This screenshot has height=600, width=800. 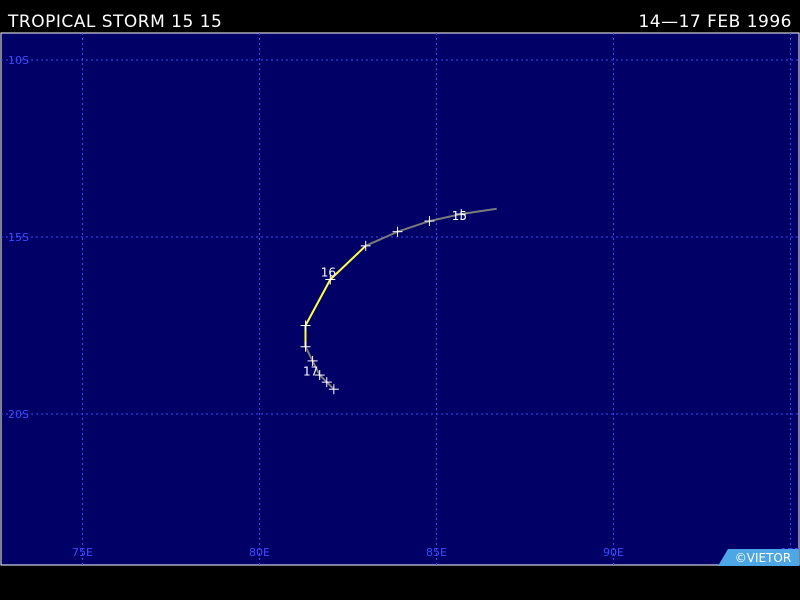 What do you see at coordinates (613, 552) in the screenshot?
I see `longitude-label: 90E` at bounding box center [613, 552].